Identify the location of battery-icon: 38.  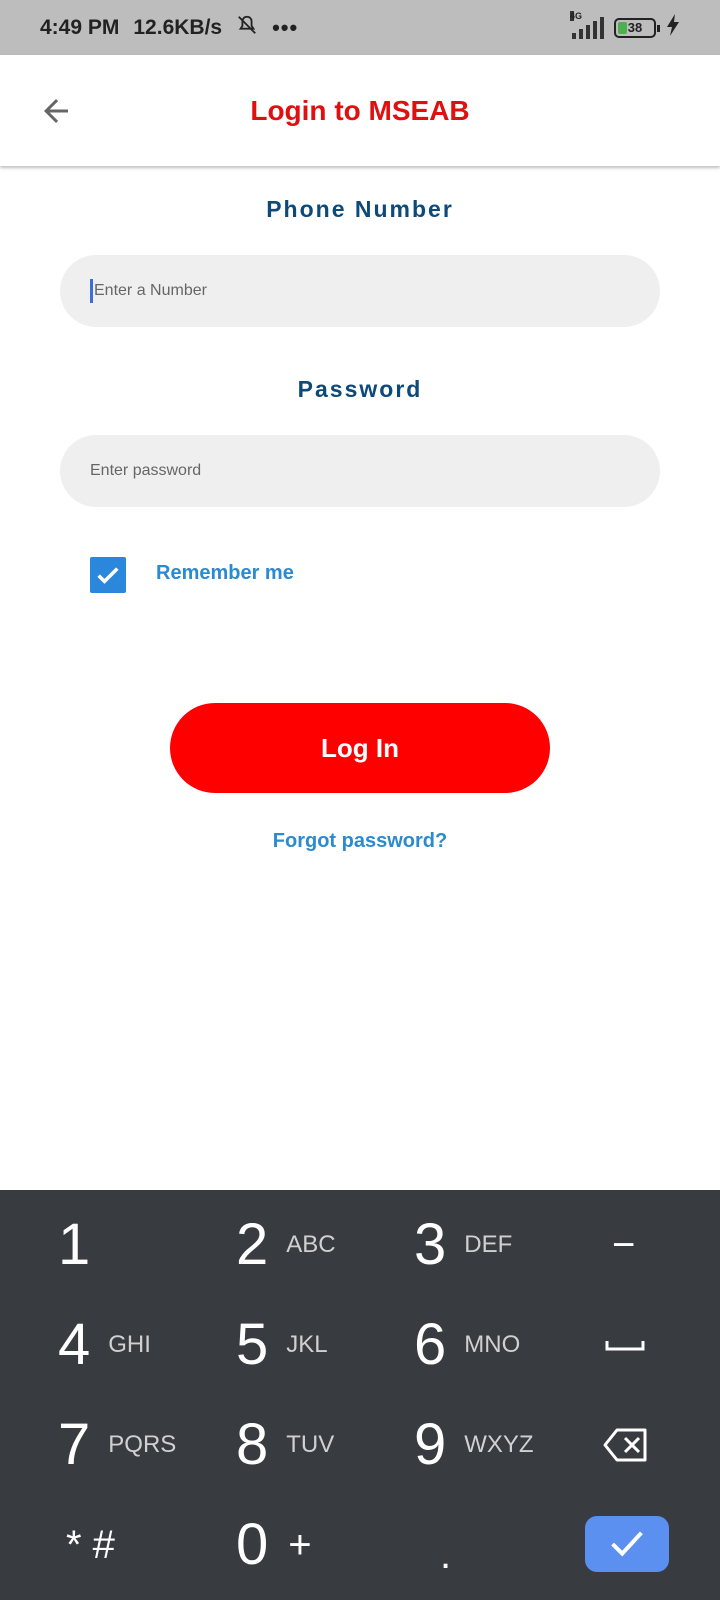
(637, 27).